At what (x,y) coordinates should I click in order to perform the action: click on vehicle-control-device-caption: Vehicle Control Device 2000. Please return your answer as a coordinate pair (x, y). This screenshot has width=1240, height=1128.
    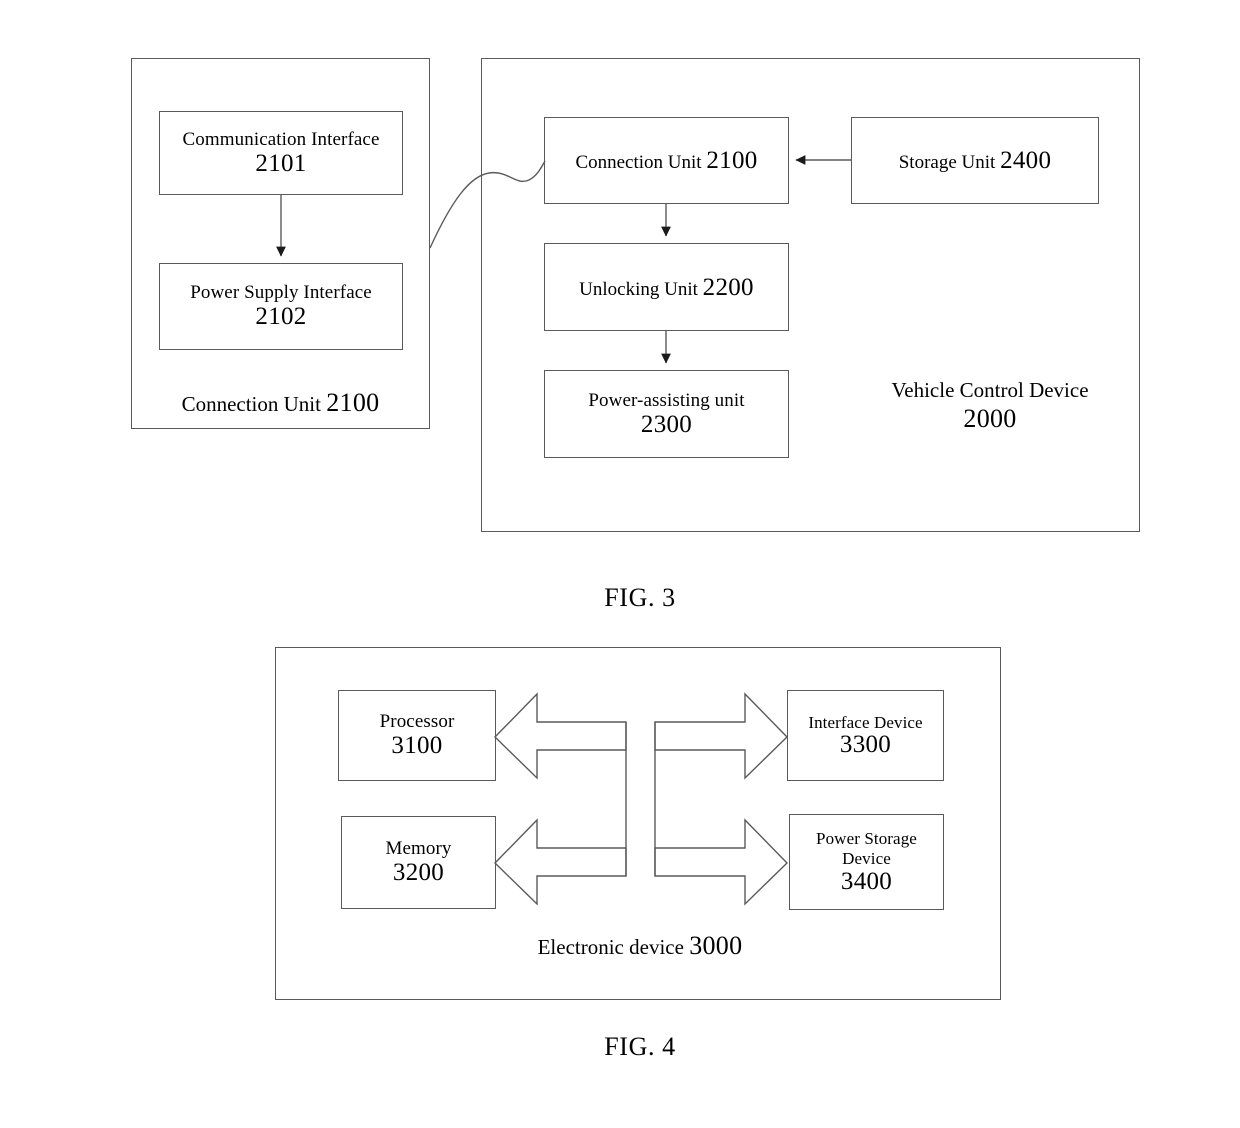
    Looking at the image, I should click on (990, 406).